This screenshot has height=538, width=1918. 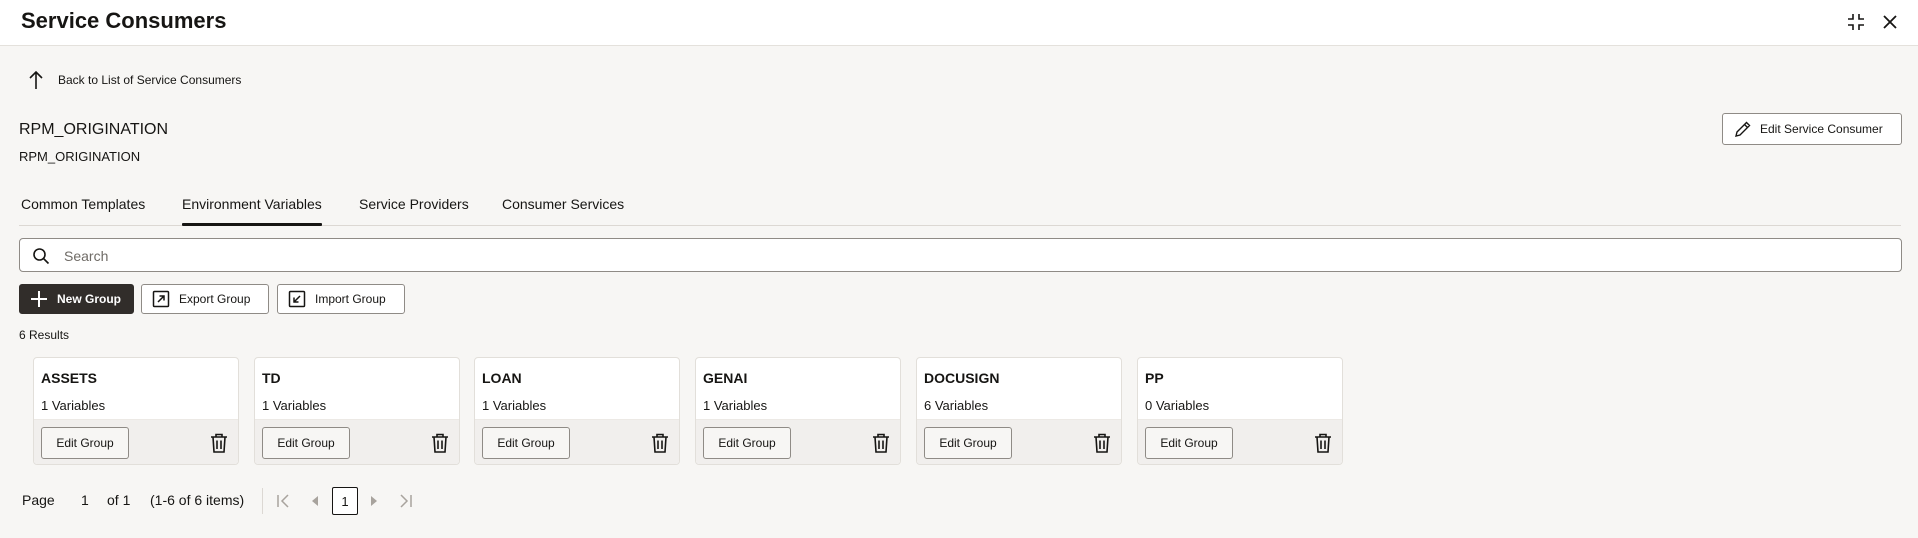 I want to click on first-page-icon, so click(x=283, y=501).